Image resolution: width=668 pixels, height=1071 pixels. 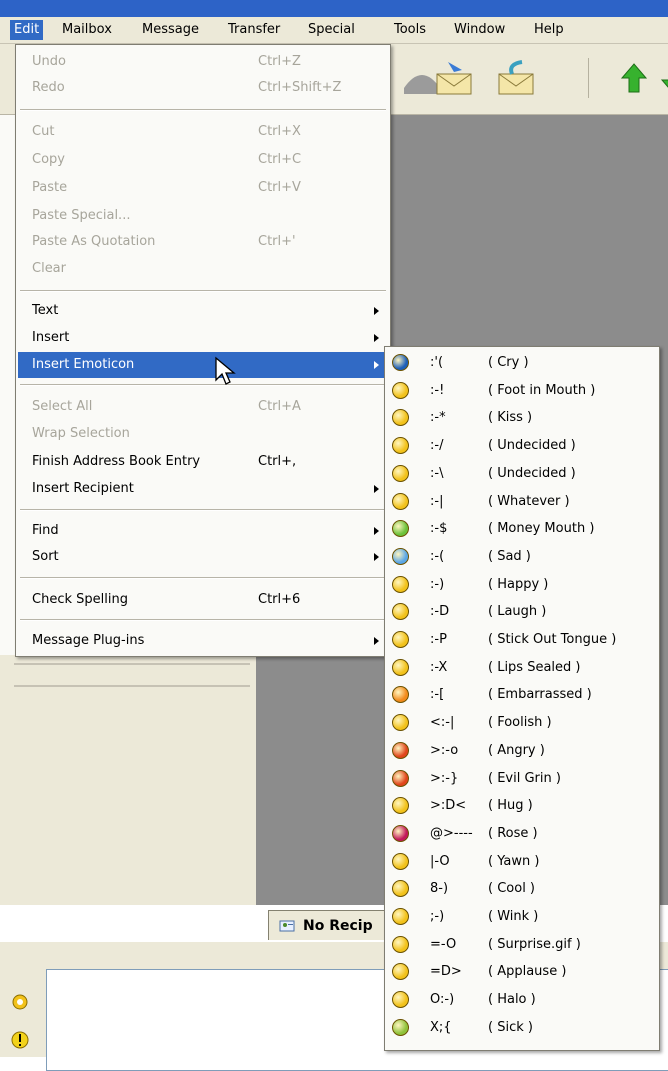 I want to click on menu-mailbox: Mailbox, so click(x=87, y=30).